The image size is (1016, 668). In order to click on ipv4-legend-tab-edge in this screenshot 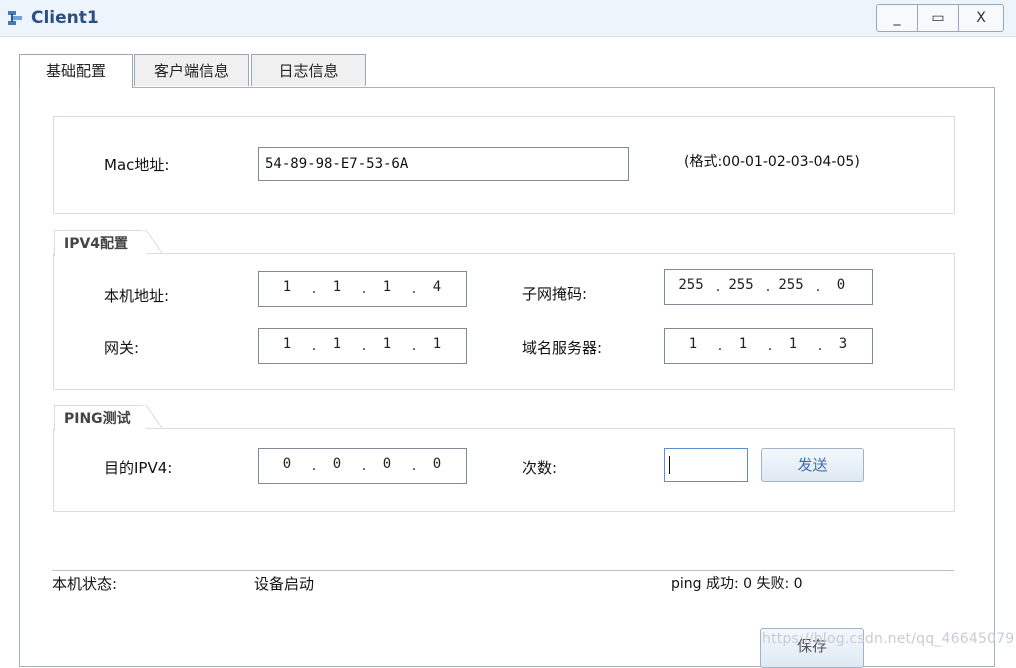, I will do `click(152, 242)`.